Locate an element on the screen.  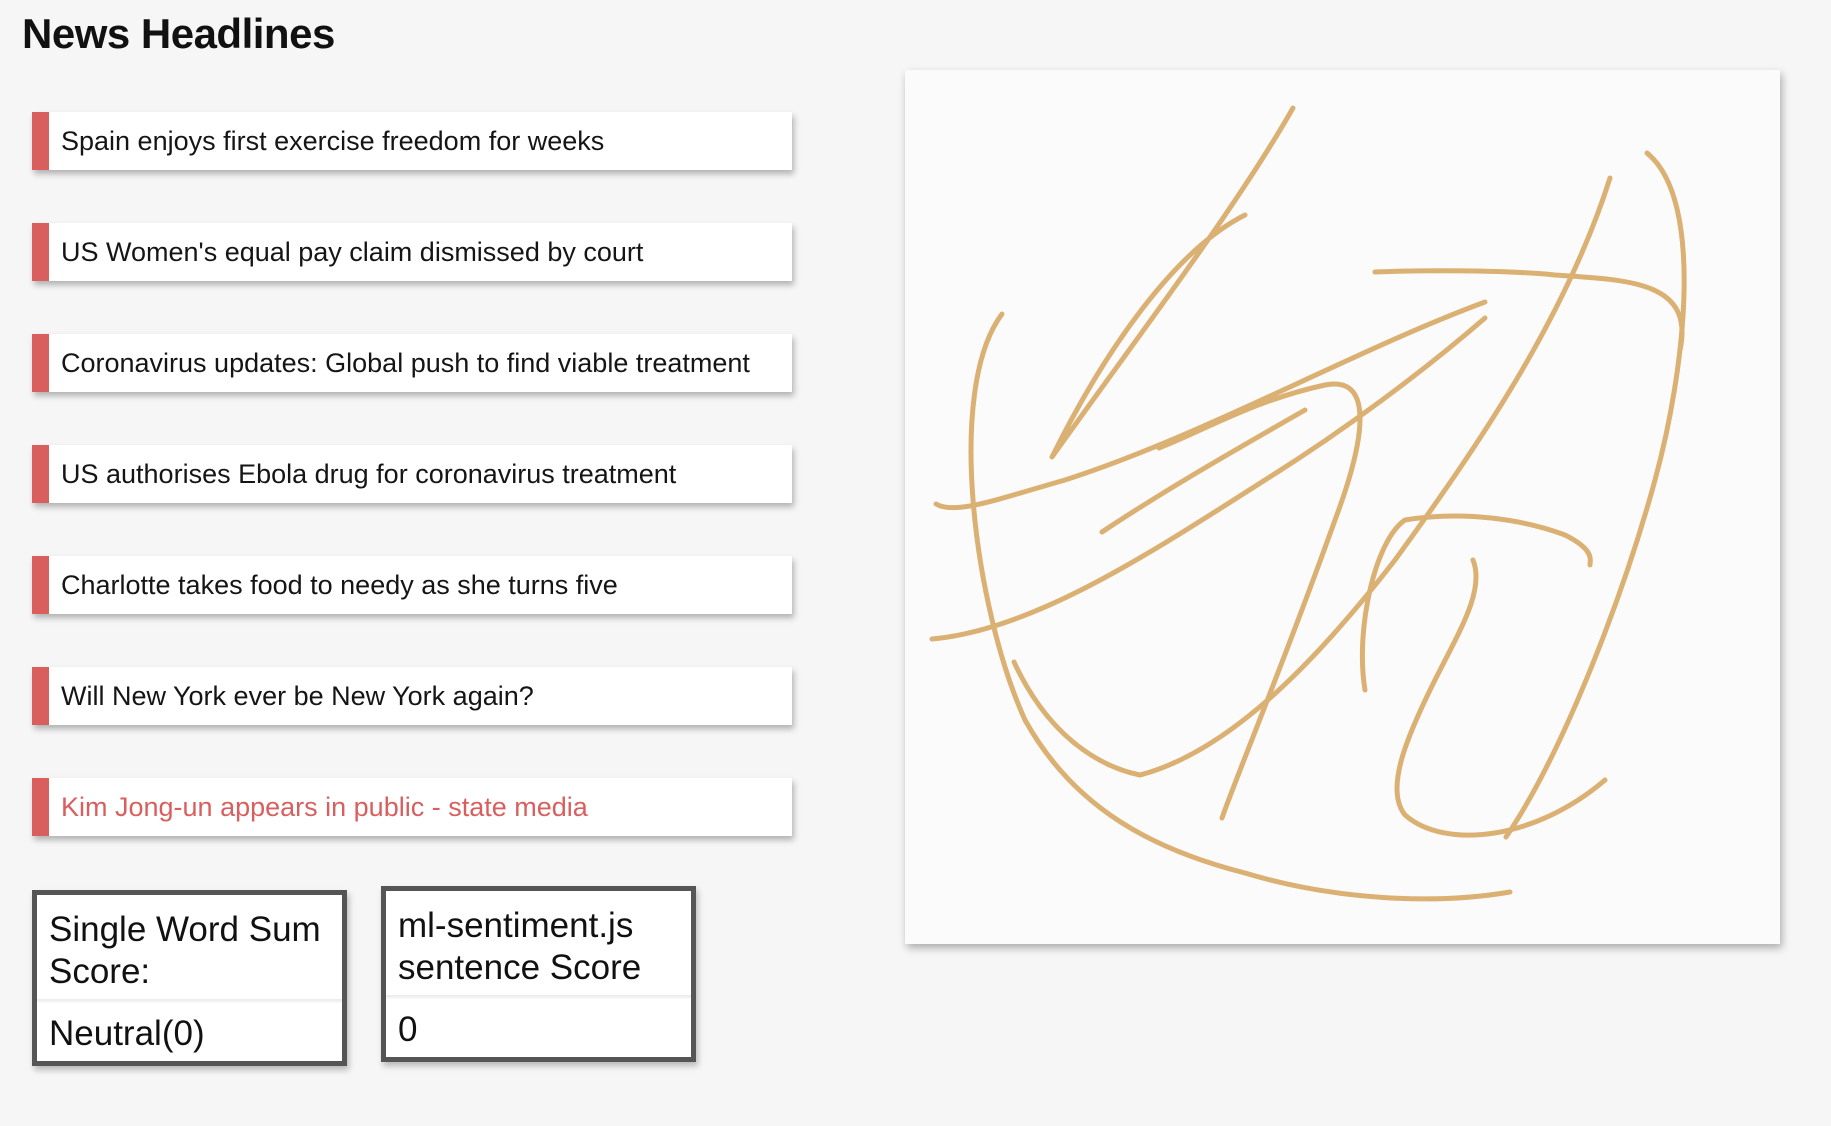
ml-sentiment-score-box: ml-sentiment.js sentence Score 0 is located at coordinates (538, 974).